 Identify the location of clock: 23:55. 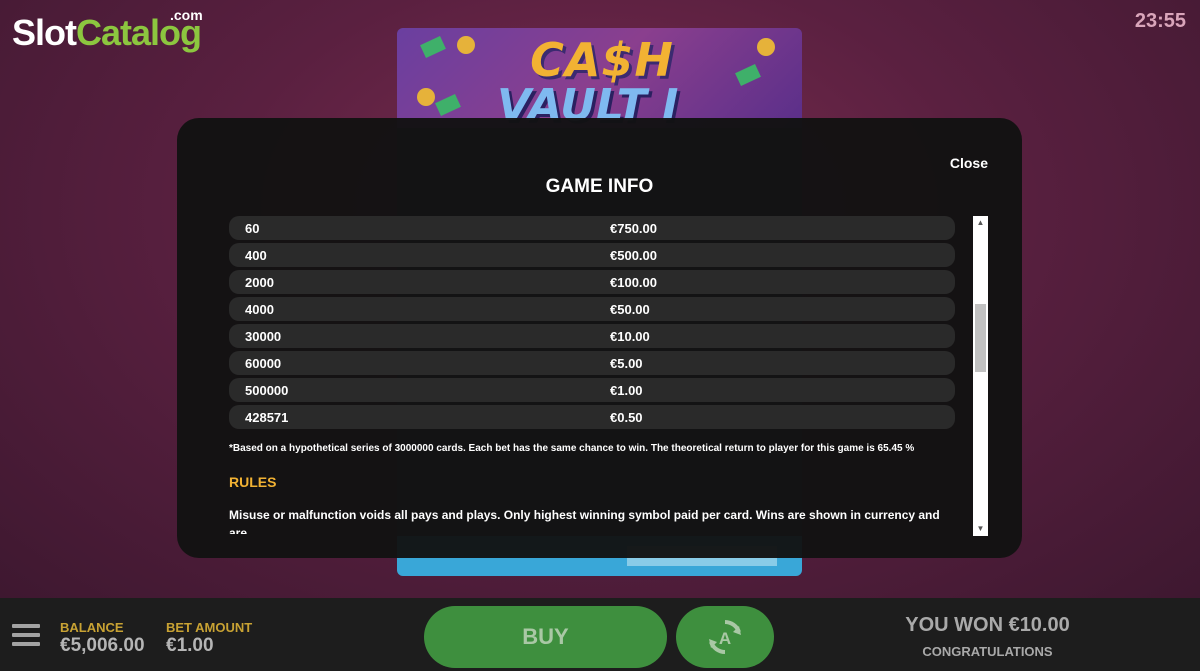
(1160, 21).